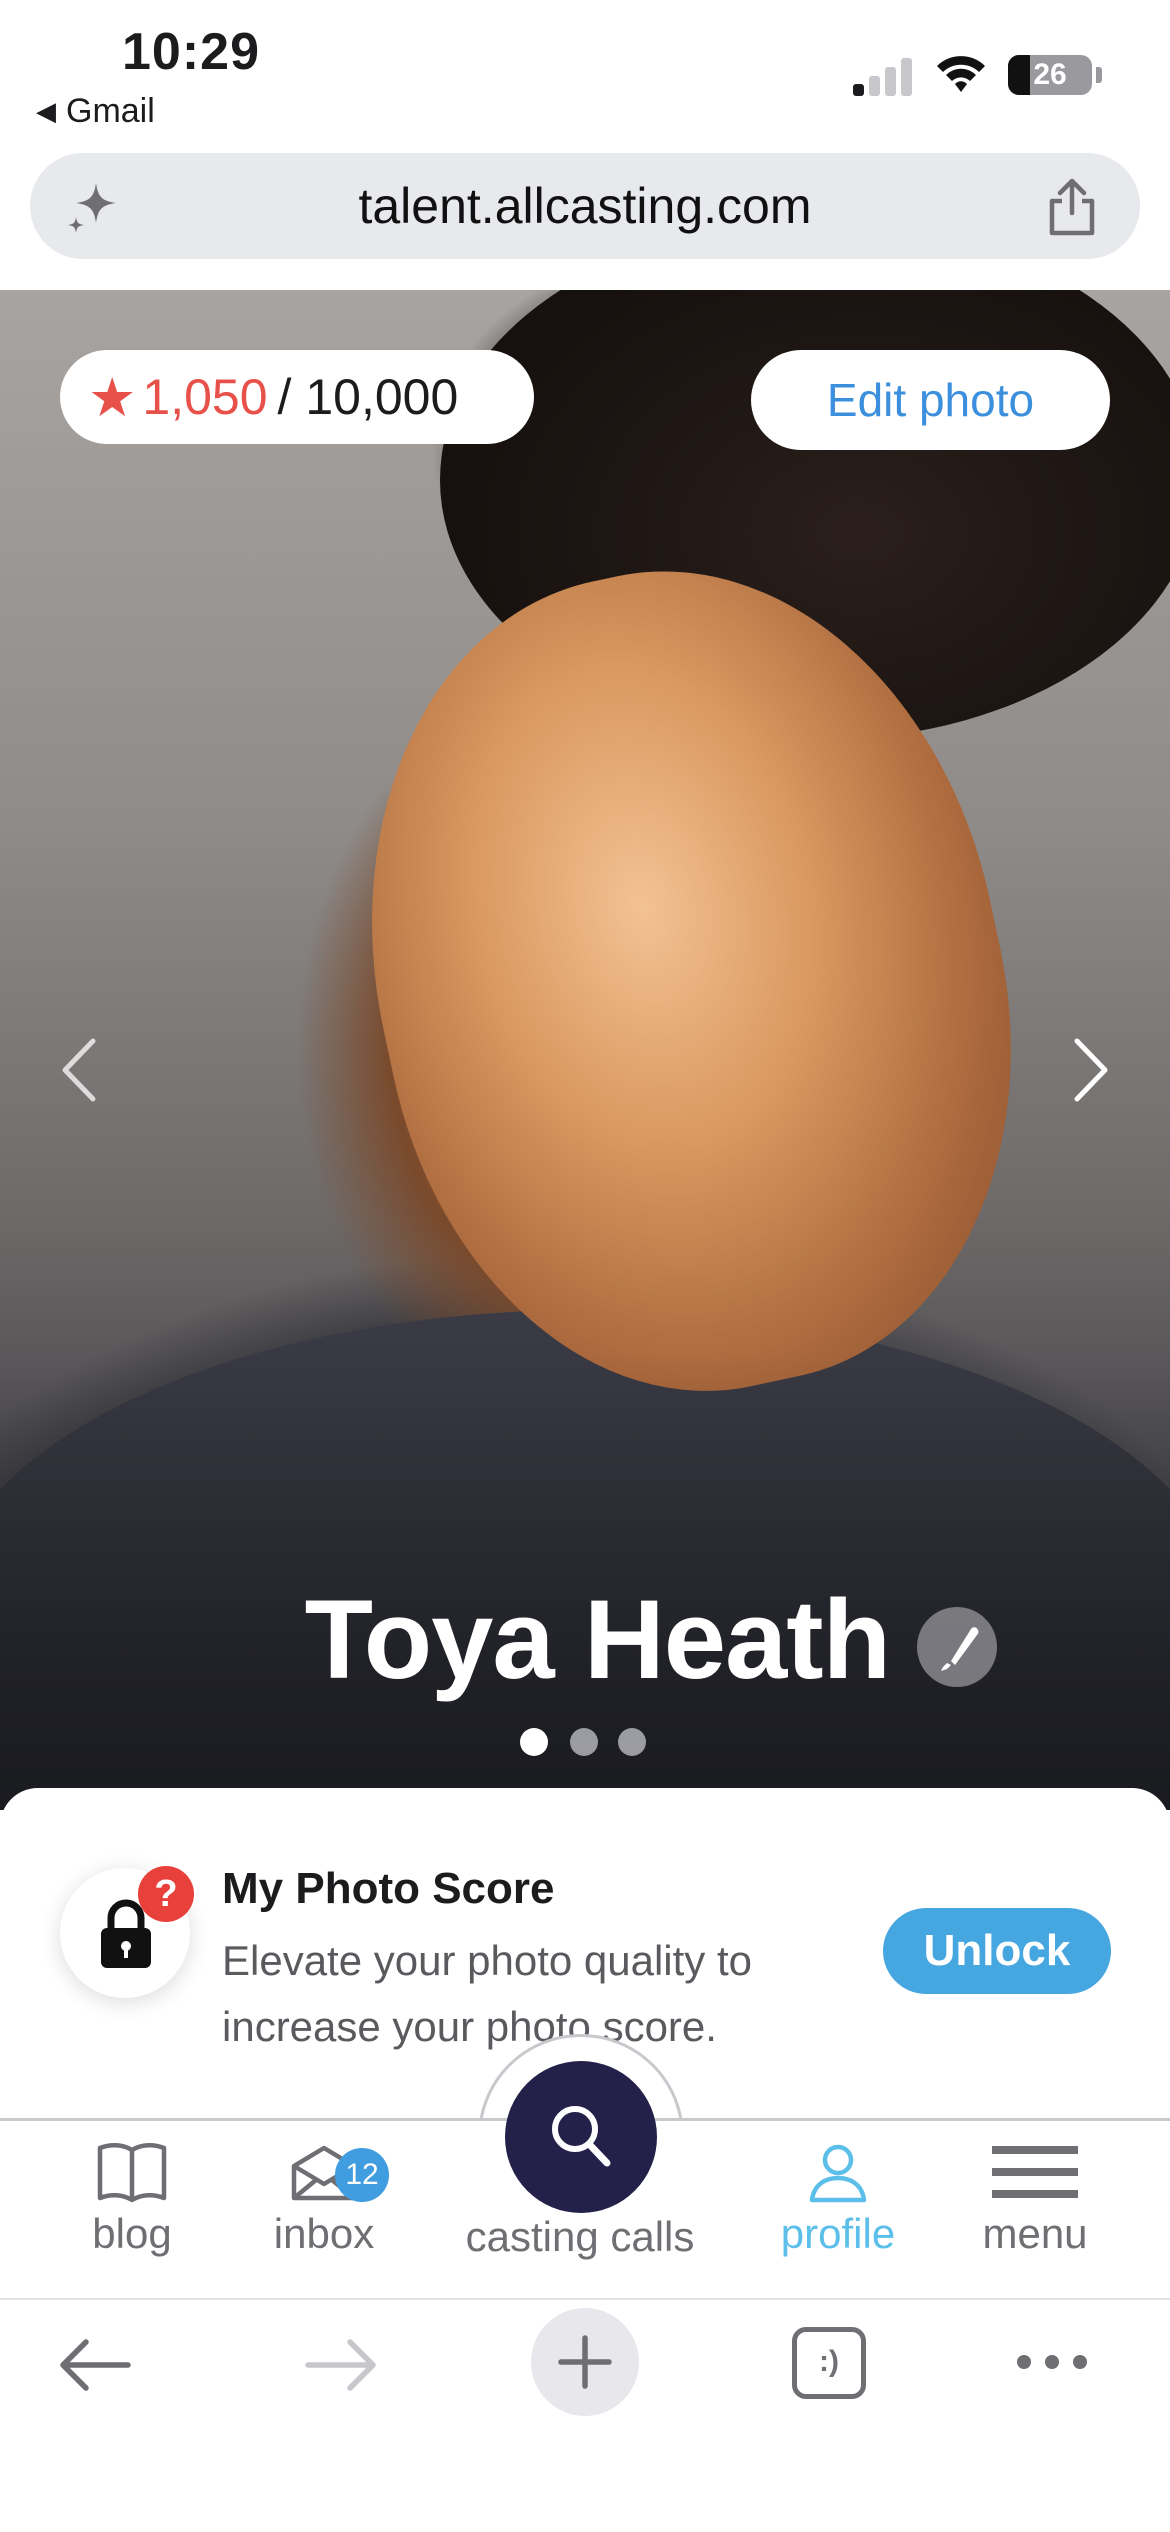 The image size is (1170, 2532). I want to click on nav-label-casting-calls: casting calls, so click(580, 2236).